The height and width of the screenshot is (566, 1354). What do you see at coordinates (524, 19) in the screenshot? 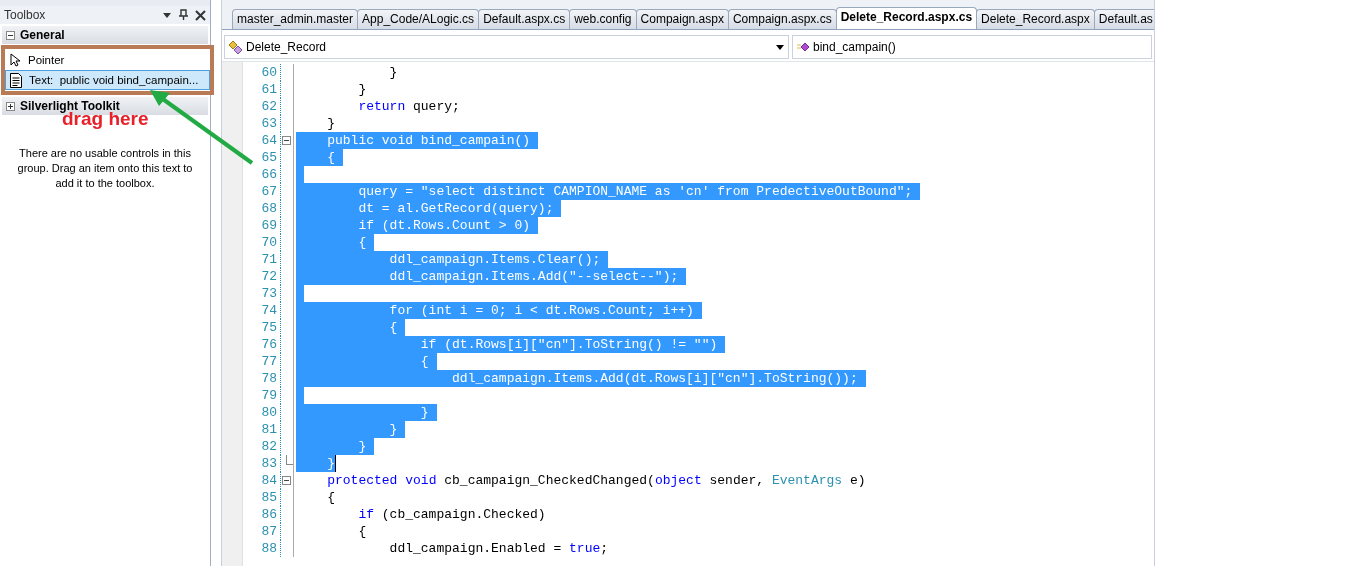
I see `file-tab: Default.aspx.cs` at bounding box center [524, 19].